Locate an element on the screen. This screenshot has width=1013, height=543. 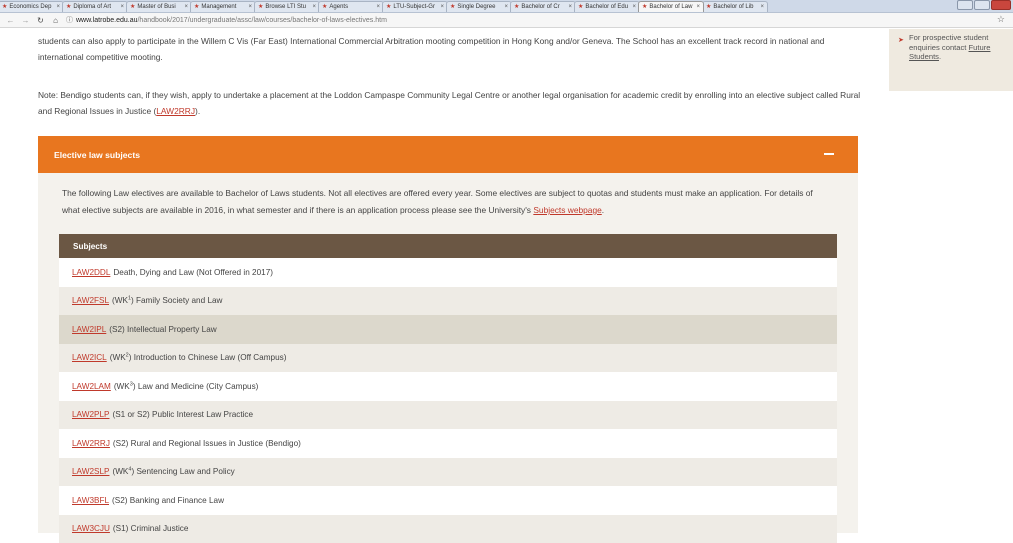
subject-code-link: LAW2LAM is located at coordinates (91, 386).